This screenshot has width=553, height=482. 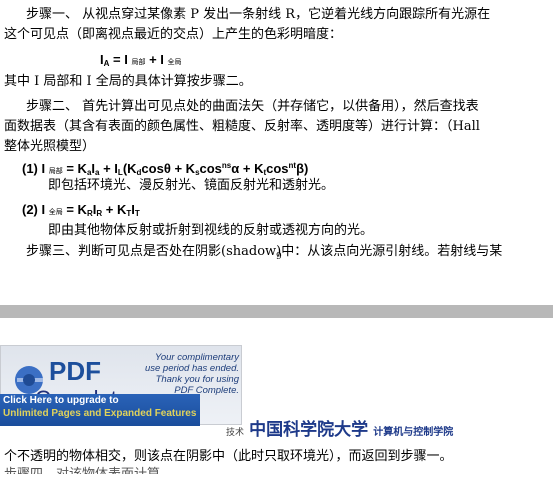 I want to click on paragraph-step3-line1: 步骤三、判断可见点是否处在阴影(shadow)中：从该点向光源引射线。若射线与某, so click(x=264, y=251).